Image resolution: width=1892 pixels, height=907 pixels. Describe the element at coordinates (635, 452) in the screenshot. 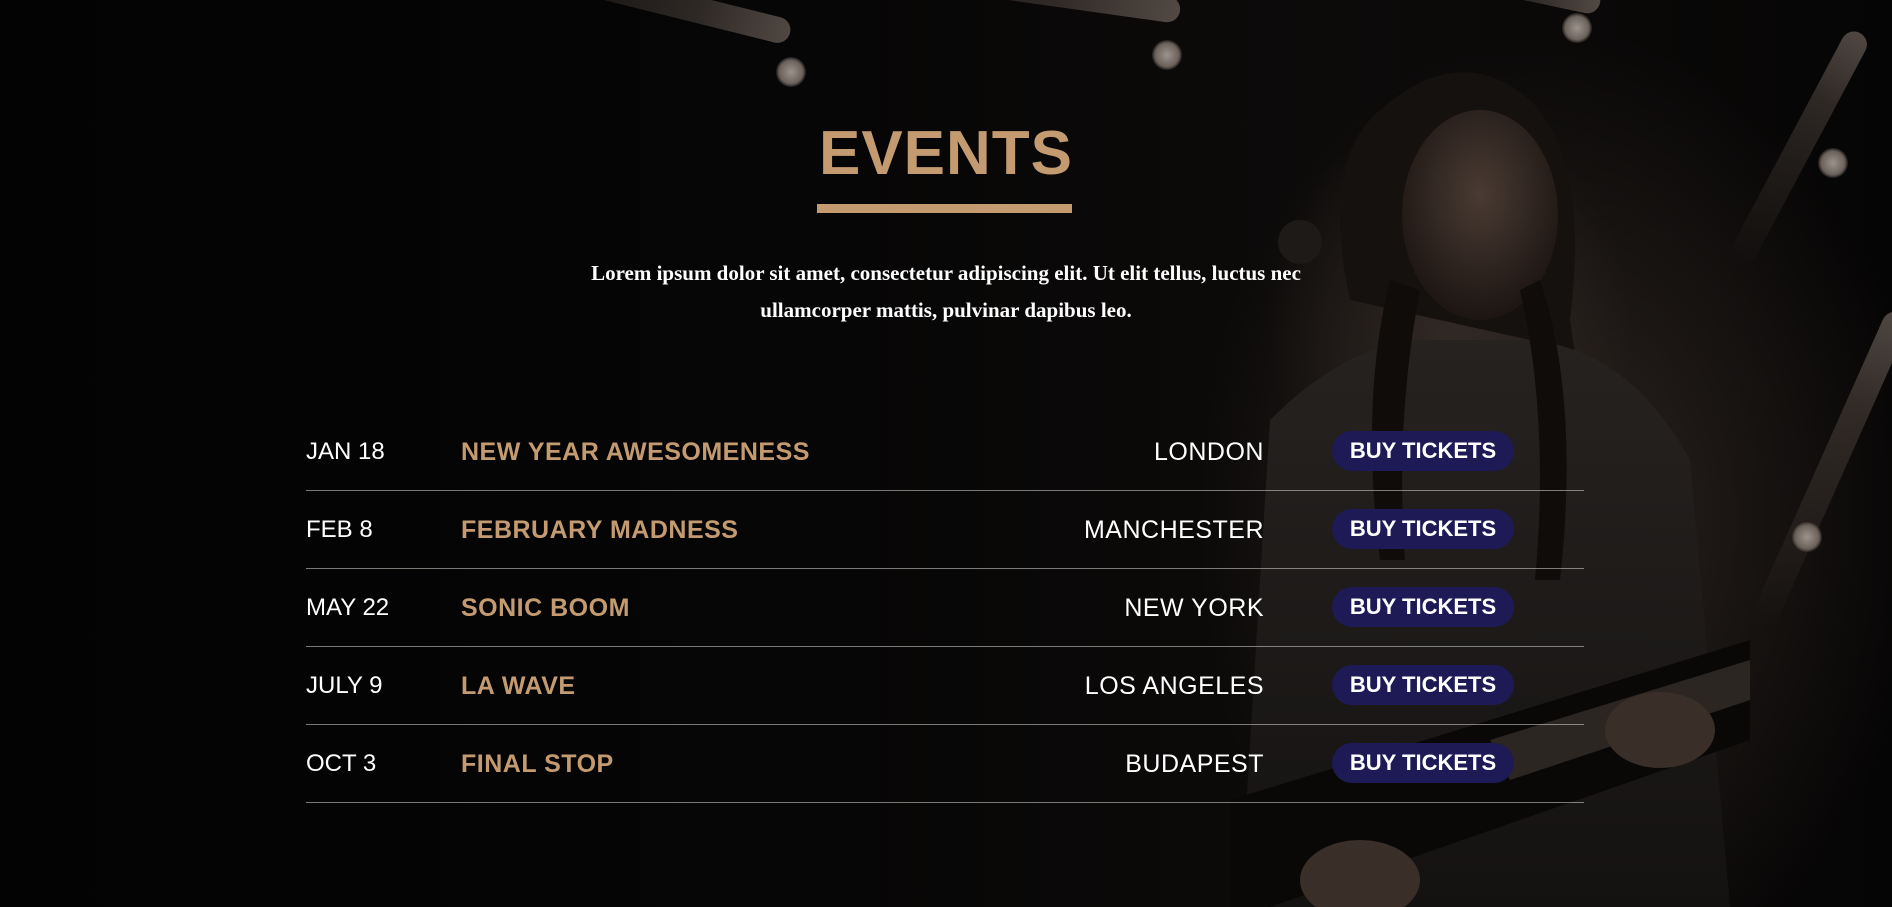

I see `event-name: NEW YEAR AWESOMENESS` at that location.